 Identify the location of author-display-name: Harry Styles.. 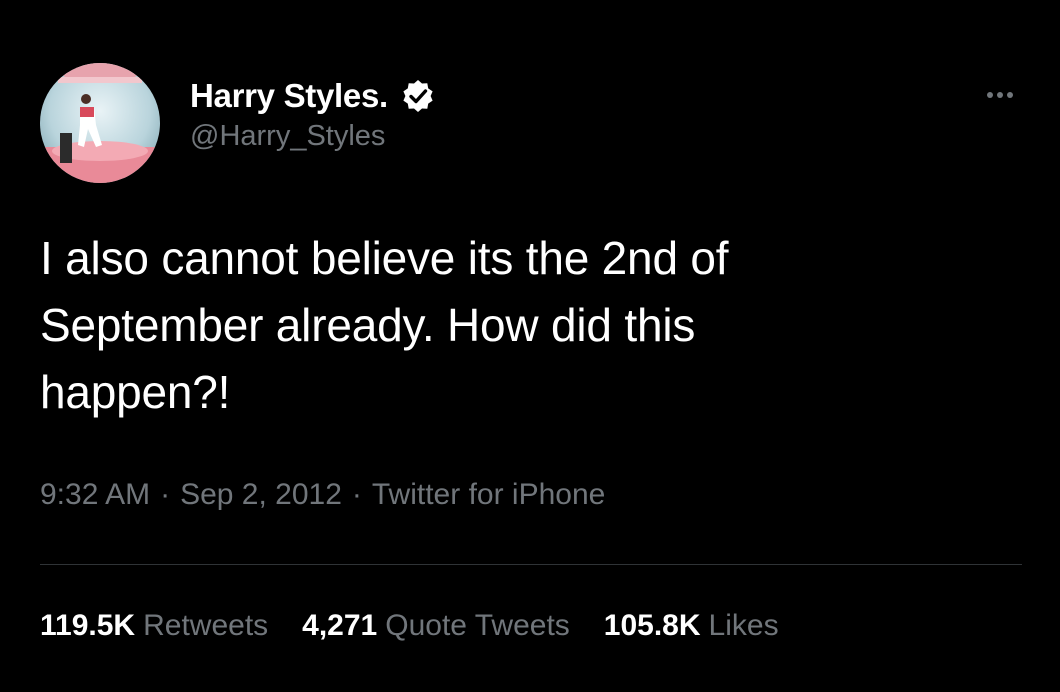
(289, 96).